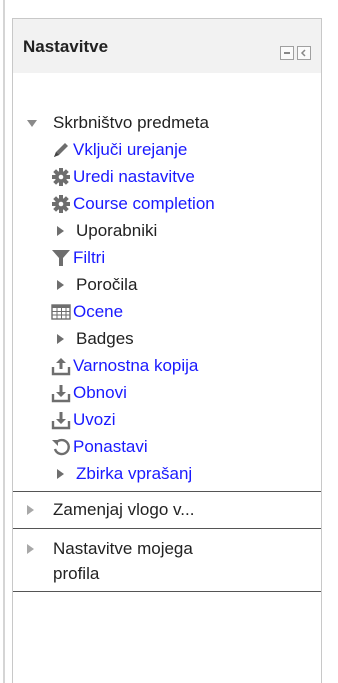 This screenshot has width=338, height=683. What do you see at coordinates (89, 257) in the screenshot?
I see `filters-link: Filtri` at bounding box center [89, 257].